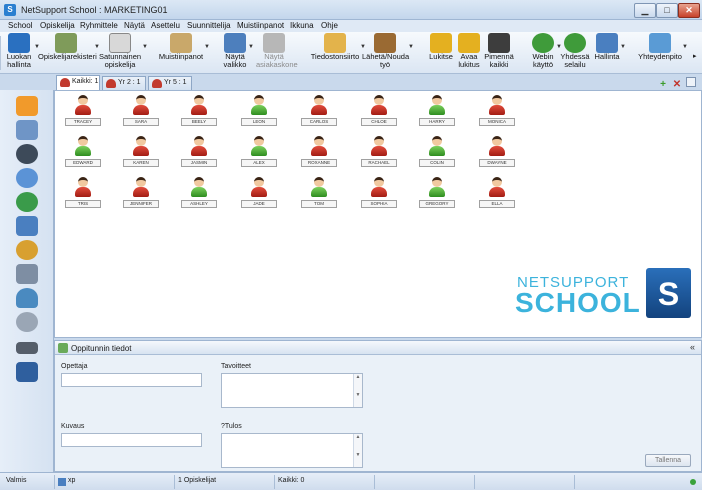  Describe the element at coordinates (123, 53) in the screenshot. I see `random-student-button: Satunnainen opiskelija ▼` at that location.